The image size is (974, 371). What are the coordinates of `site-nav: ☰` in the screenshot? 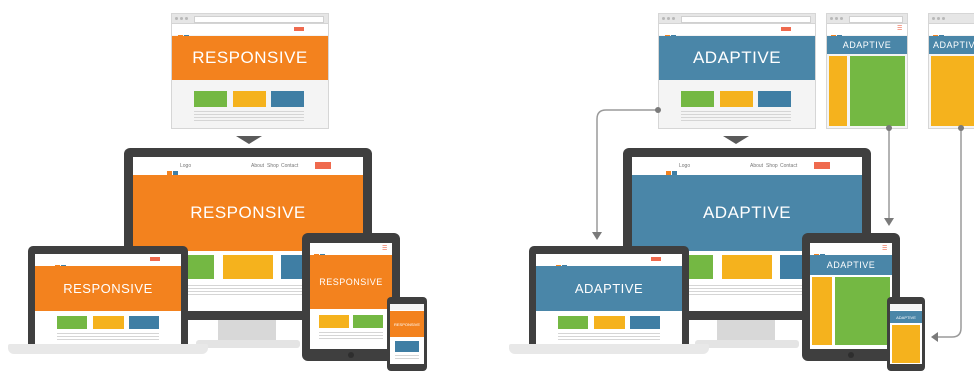 It's located at (851, 251).